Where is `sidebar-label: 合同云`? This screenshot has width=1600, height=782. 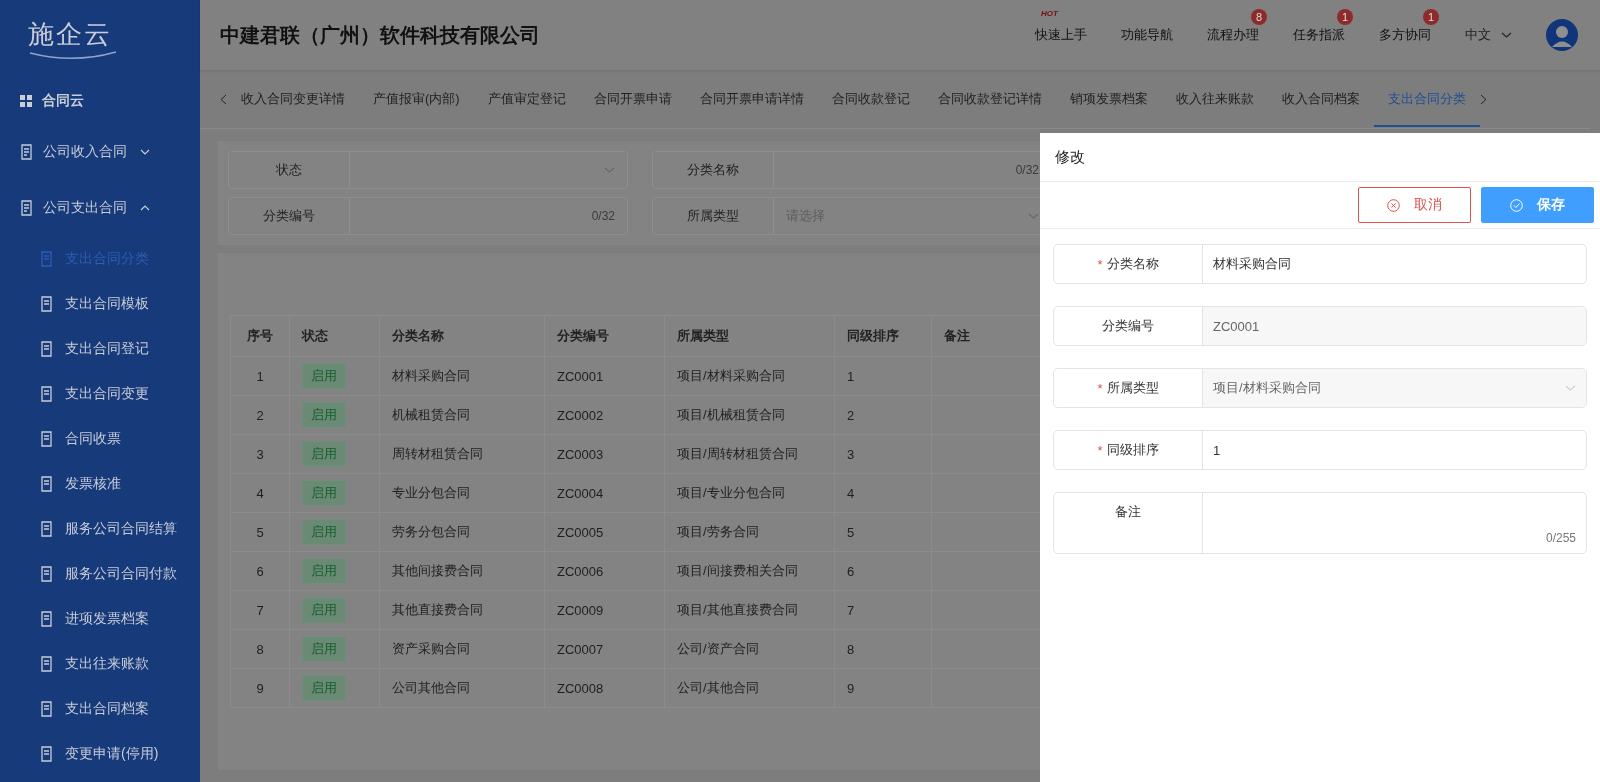 sidebar-label: 合同云 is located at coordinates (63, 101).